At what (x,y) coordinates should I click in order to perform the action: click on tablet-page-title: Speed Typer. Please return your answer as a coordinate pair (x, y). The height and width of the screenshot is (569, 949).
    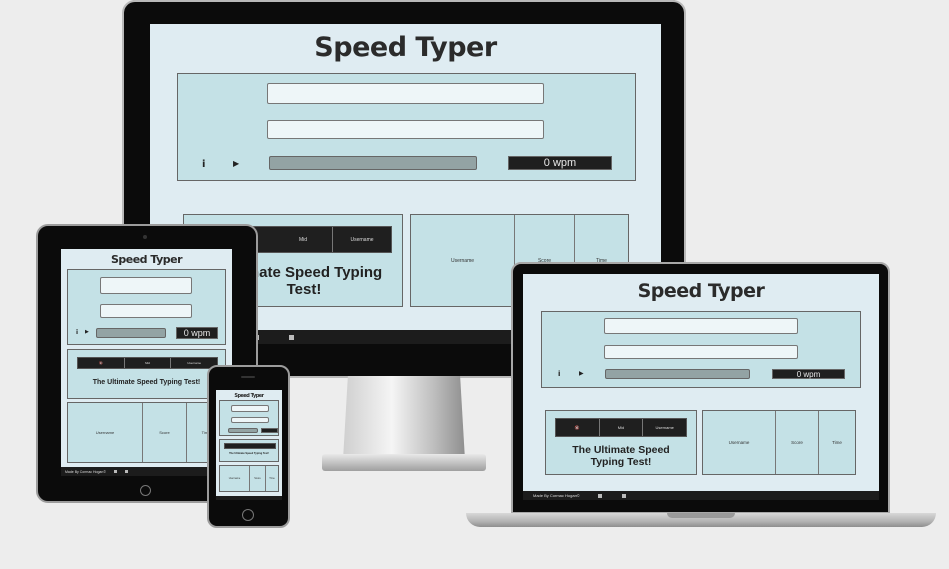
    Looking at the image, I should click on (146, 259).